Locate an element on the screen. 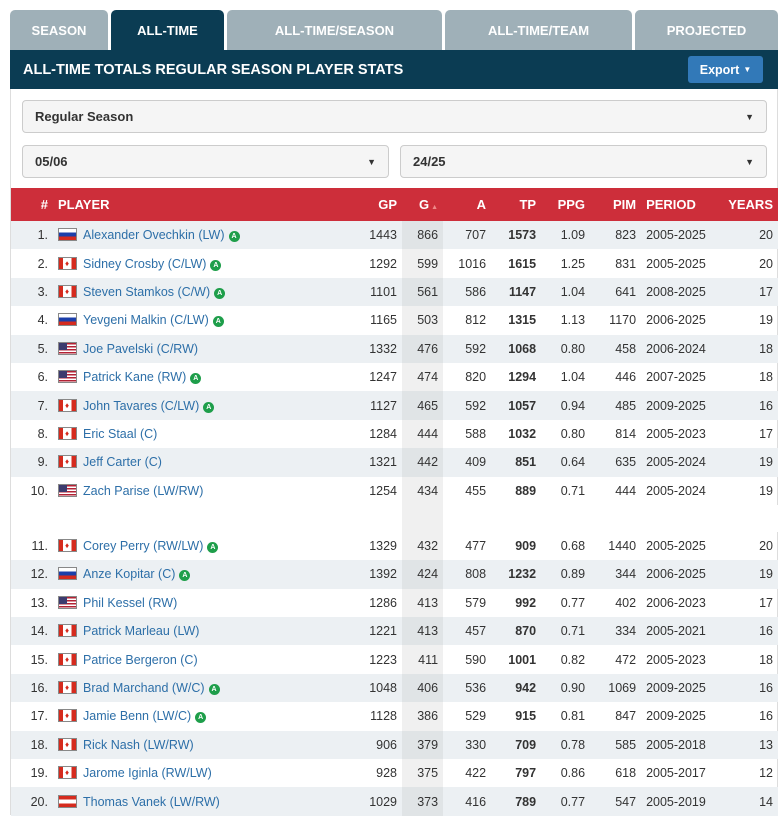  pim: 547 is located at coordinates (626, 801).